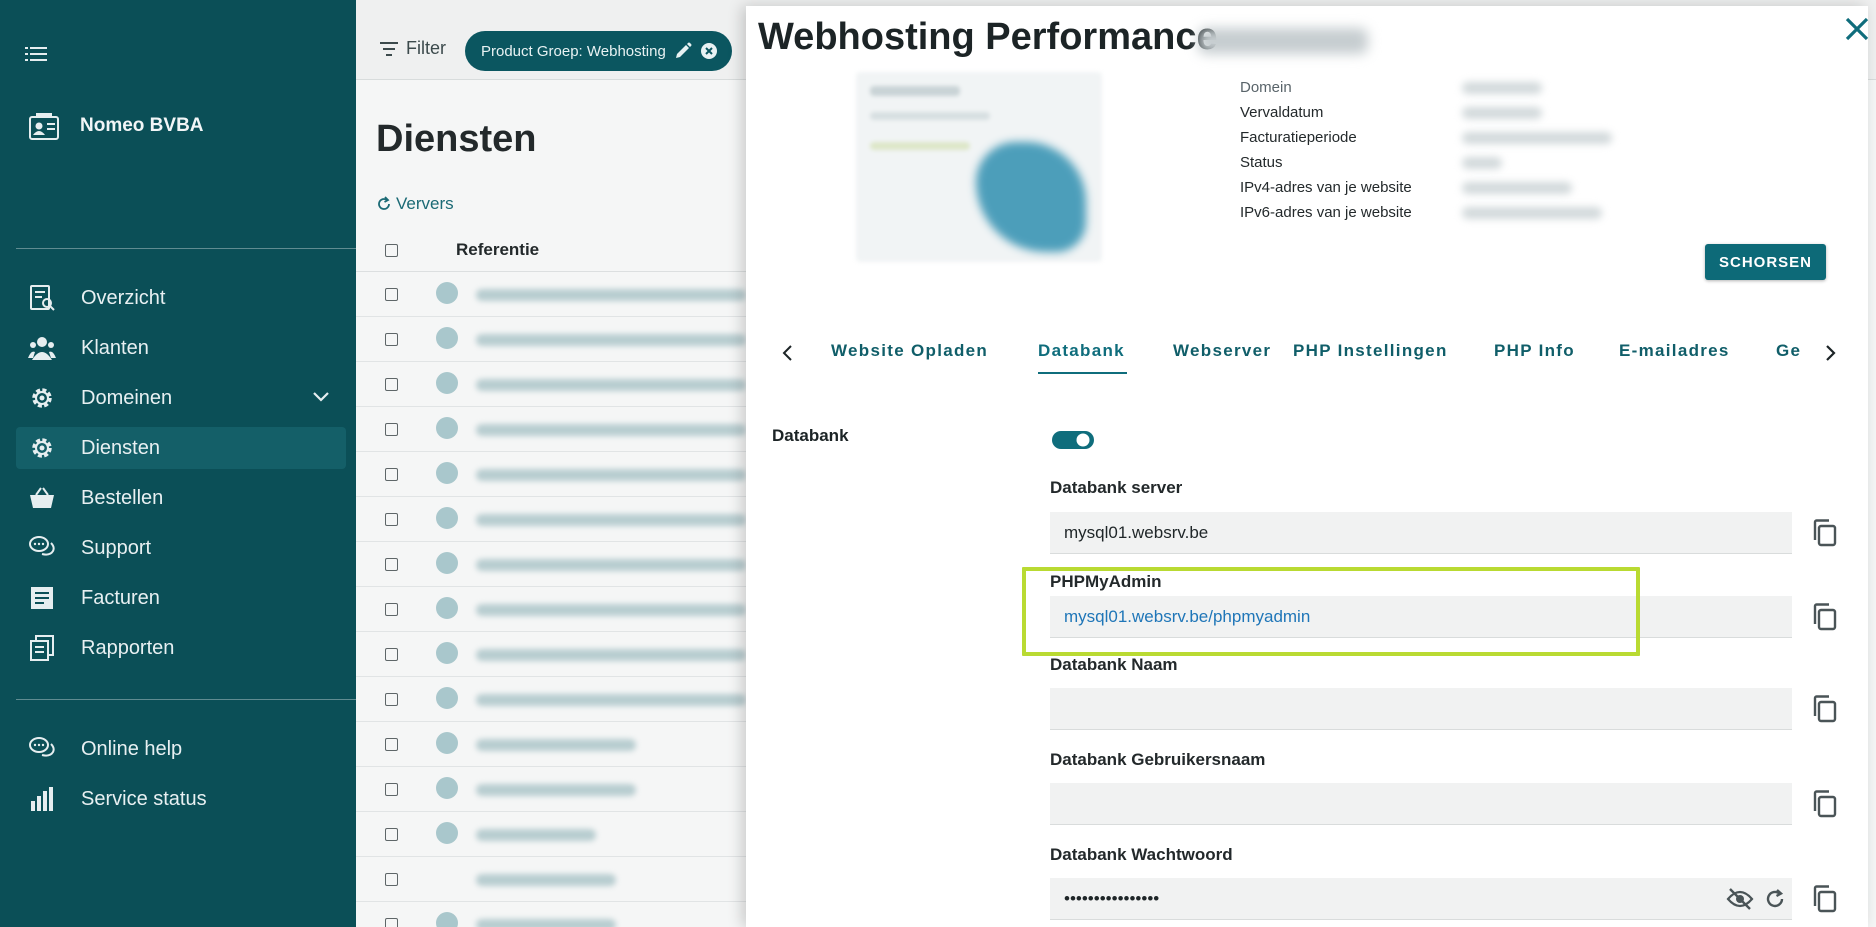 The height and width of the screenshot is (927, 1876). Describe the element at coordinates (498, 249) in the screenshot. I see `column-header-reference: Referentie` at that location.